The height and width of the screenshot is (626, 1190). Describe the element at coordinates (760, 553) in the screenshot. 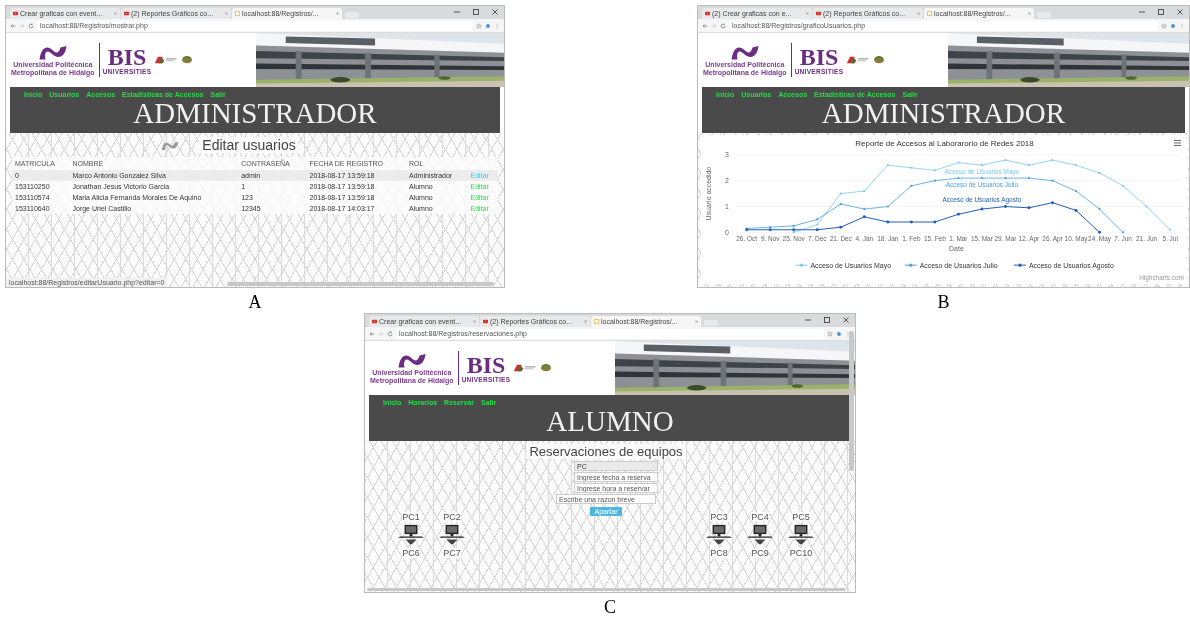

I see `computer-label: PC9` at that location.